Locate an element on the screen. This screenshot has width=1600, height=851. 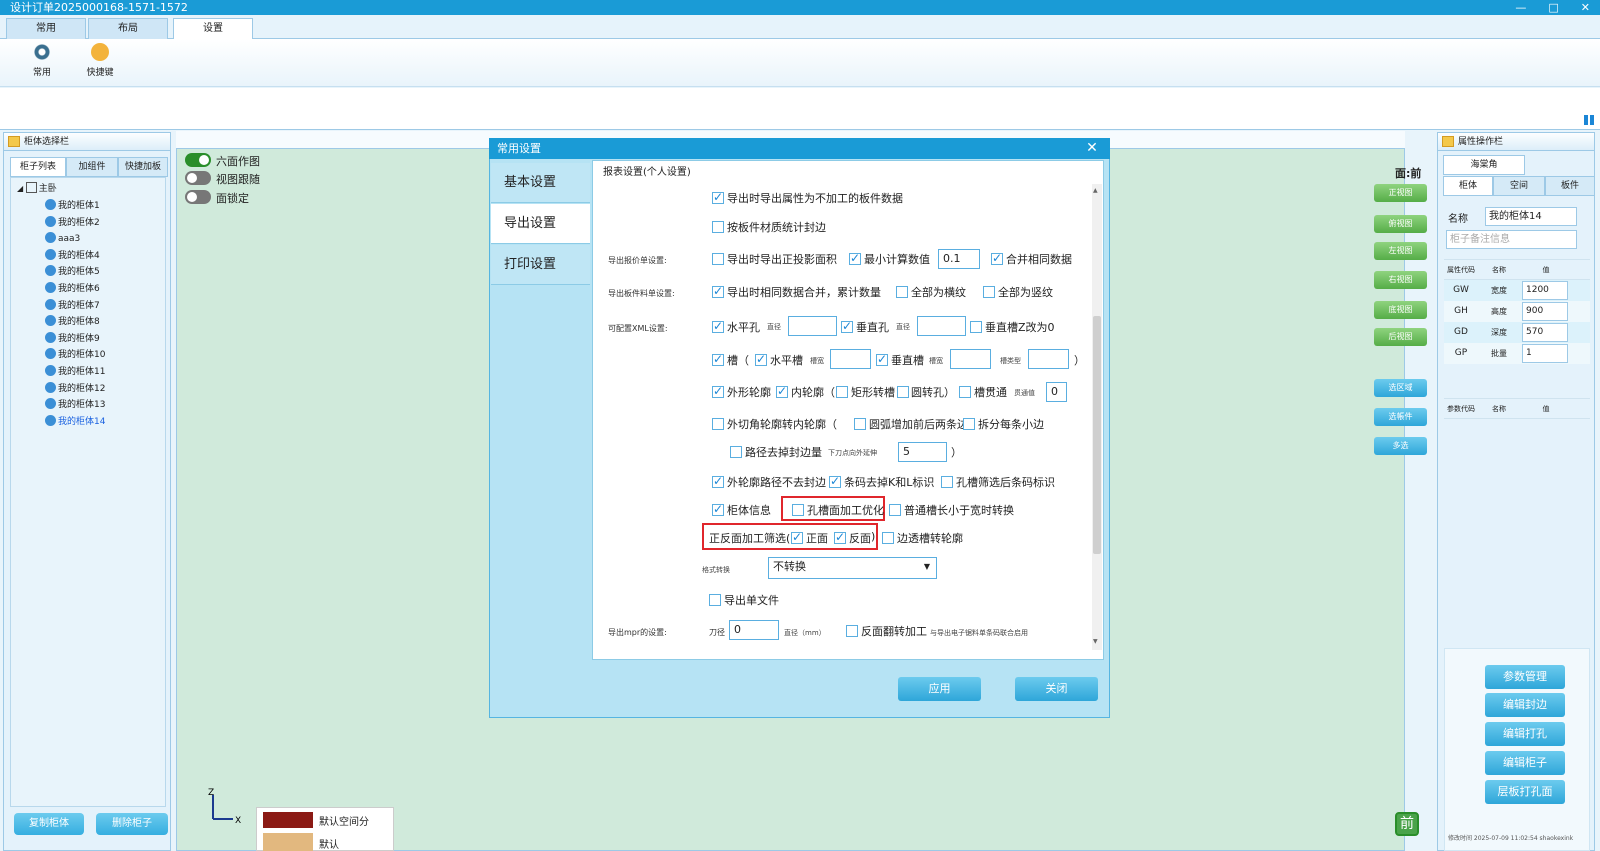
checkbox-all-vertical is located at coordinates (989, 292).